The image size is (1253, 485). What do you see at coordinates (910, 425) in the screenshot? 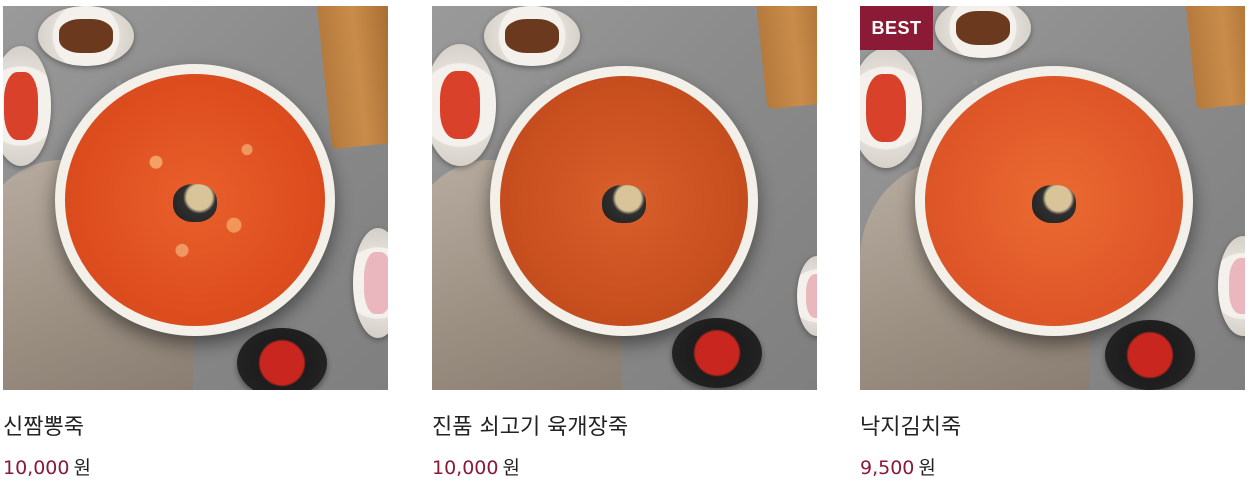
I see `product-name: 낙지김치죽` at bounding box center [910, 425].